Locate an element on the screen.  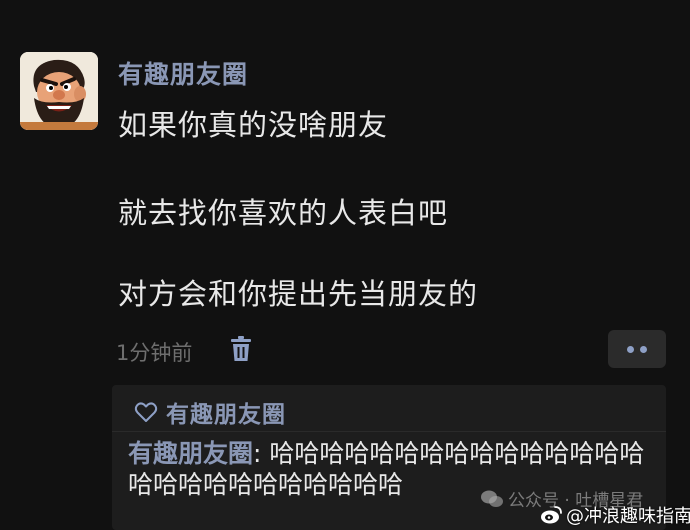
weibo-watermark-text: @冲浪趣味指南 is located at coordinates (628, 516).